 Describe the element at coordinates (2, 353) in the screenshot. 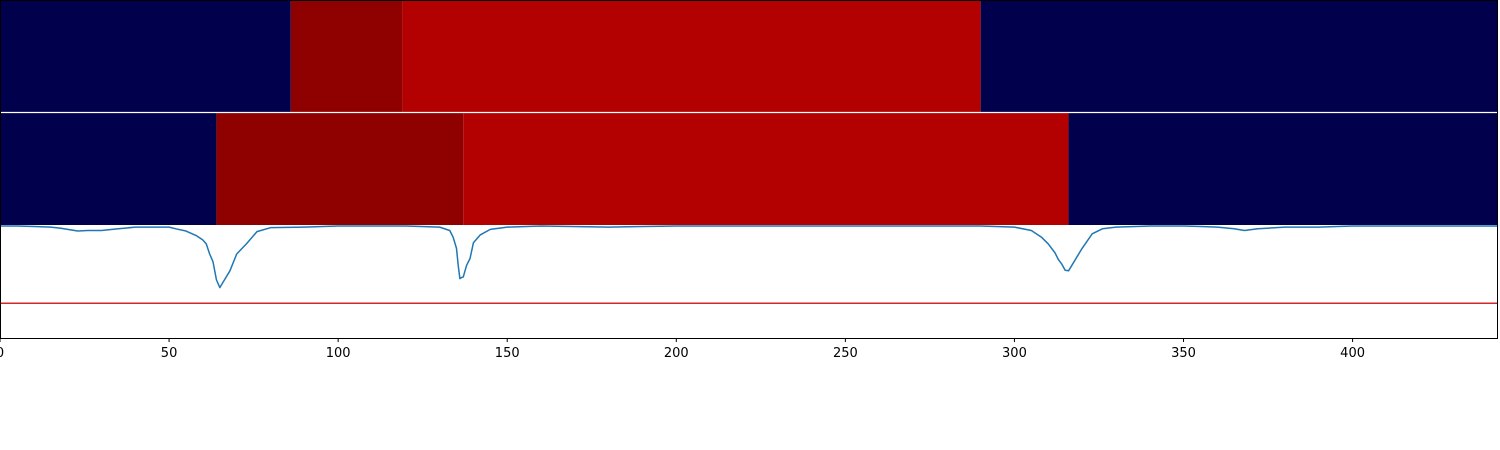

I see `x-tick-label-0: 0` at that location.